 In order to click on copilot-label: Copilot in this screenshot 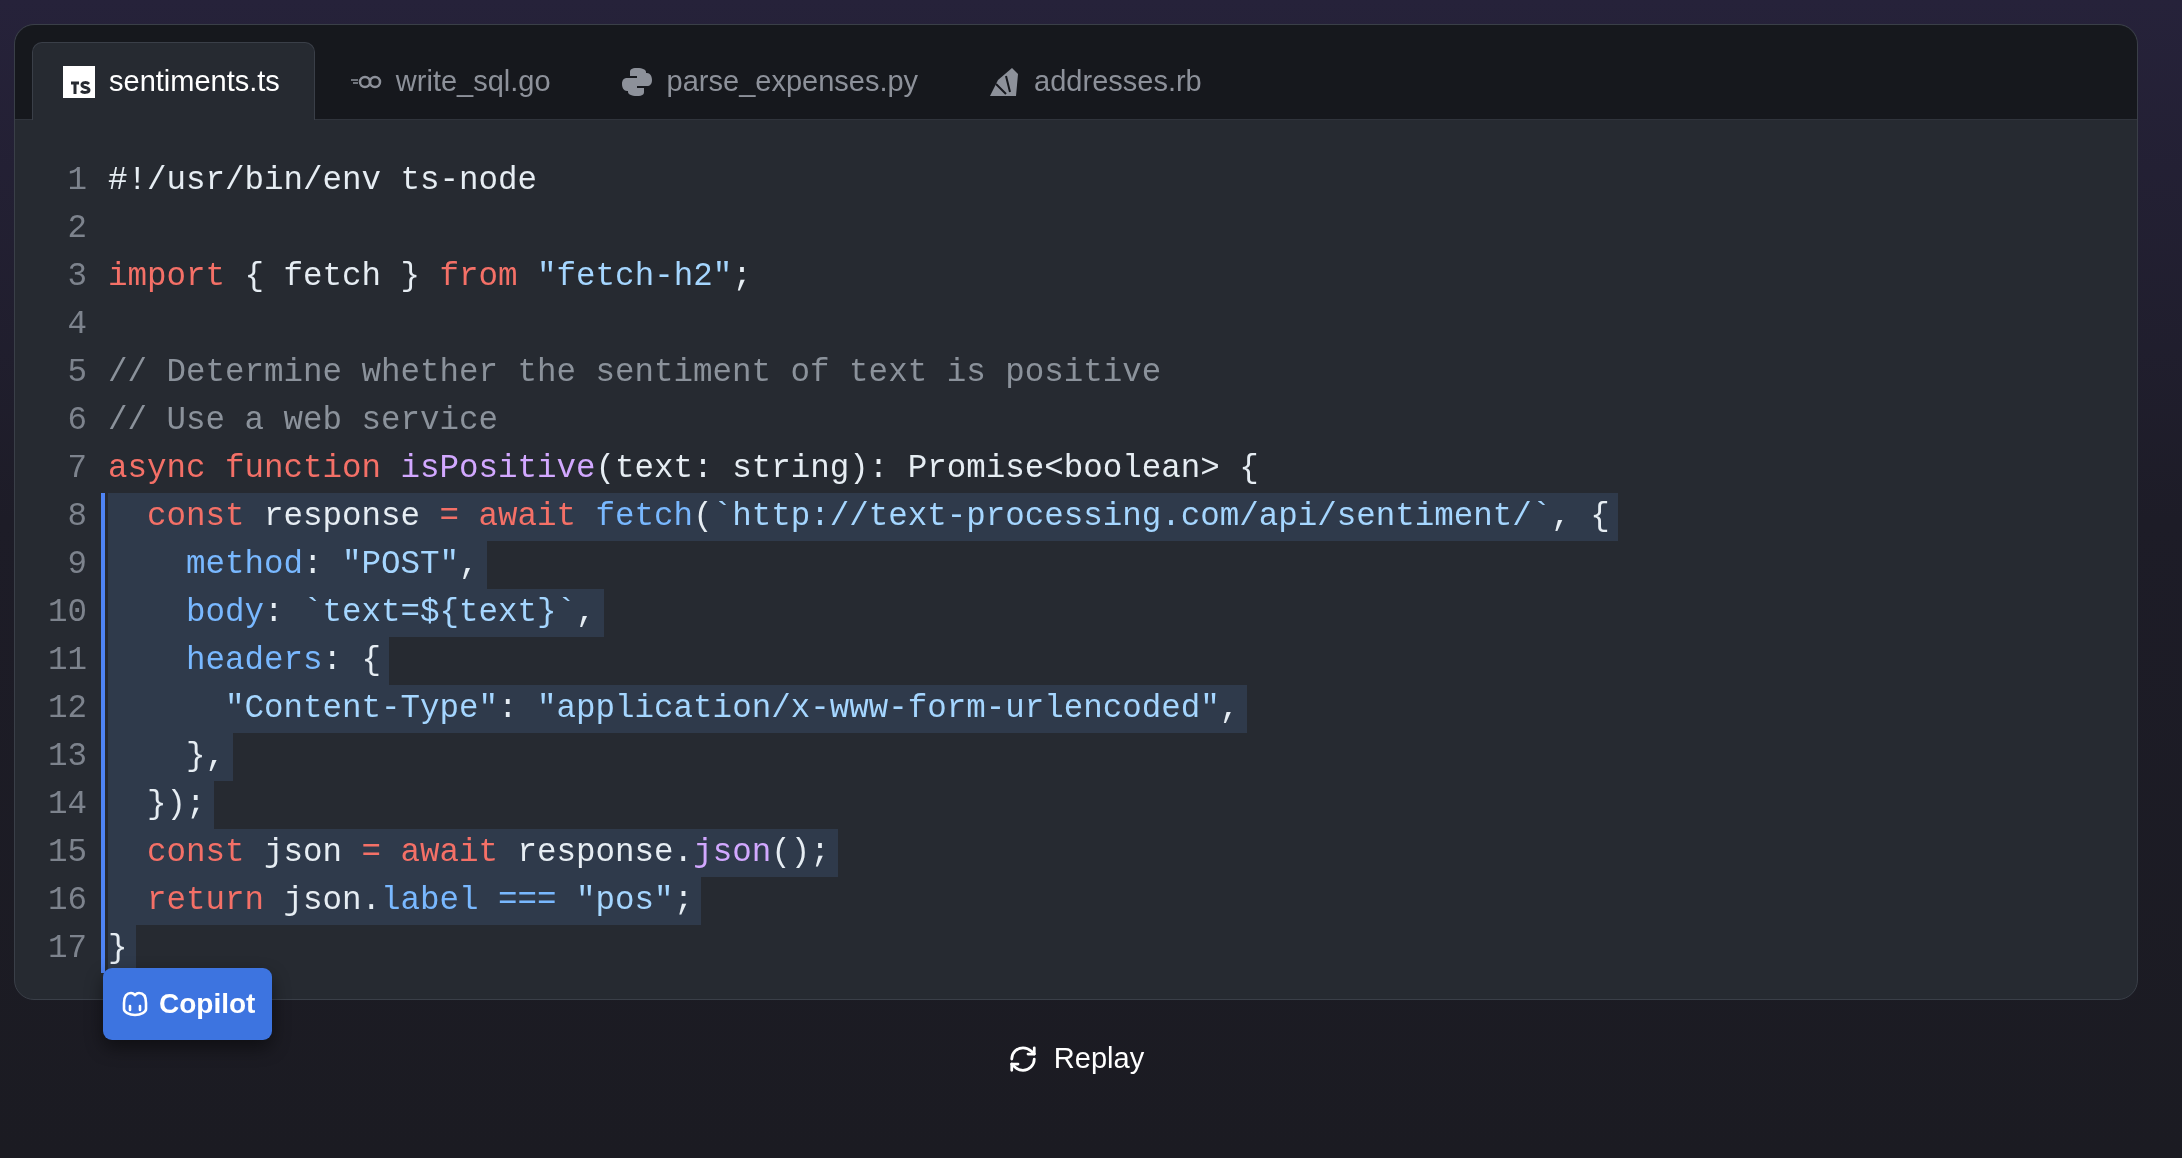, I will do `click(207, 1004)`.